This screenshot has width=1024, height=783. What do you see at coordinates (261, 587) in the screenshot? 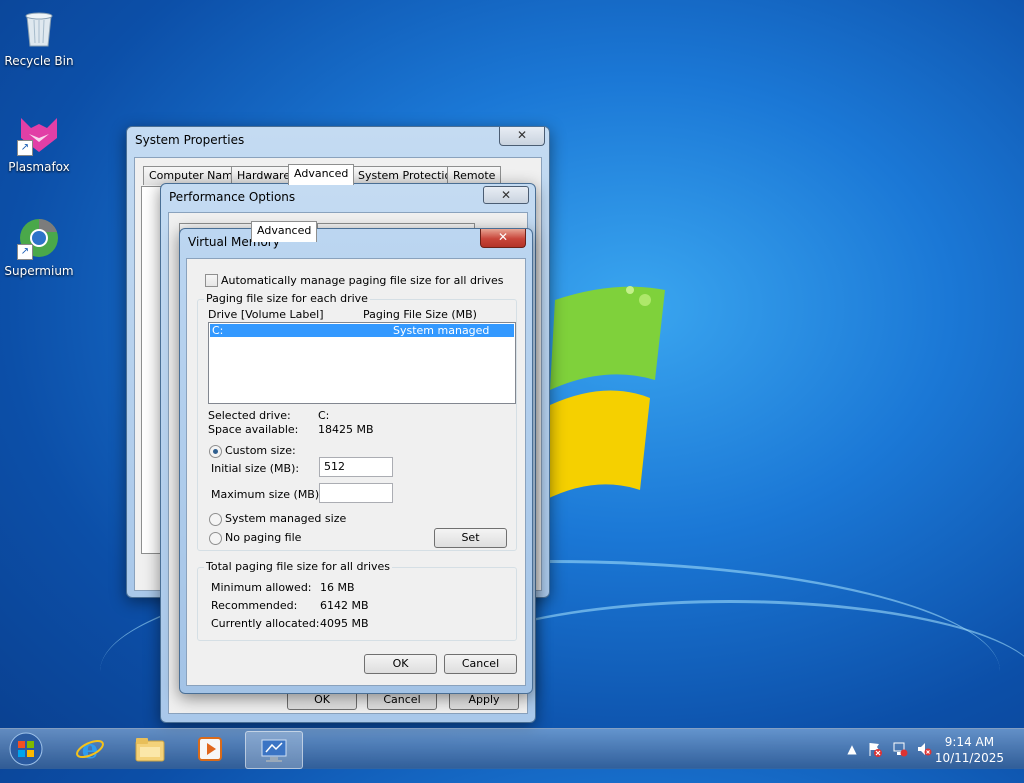
I see `minimum-allowed-label: Minimum allowed:` at bounding box center [261, 587].